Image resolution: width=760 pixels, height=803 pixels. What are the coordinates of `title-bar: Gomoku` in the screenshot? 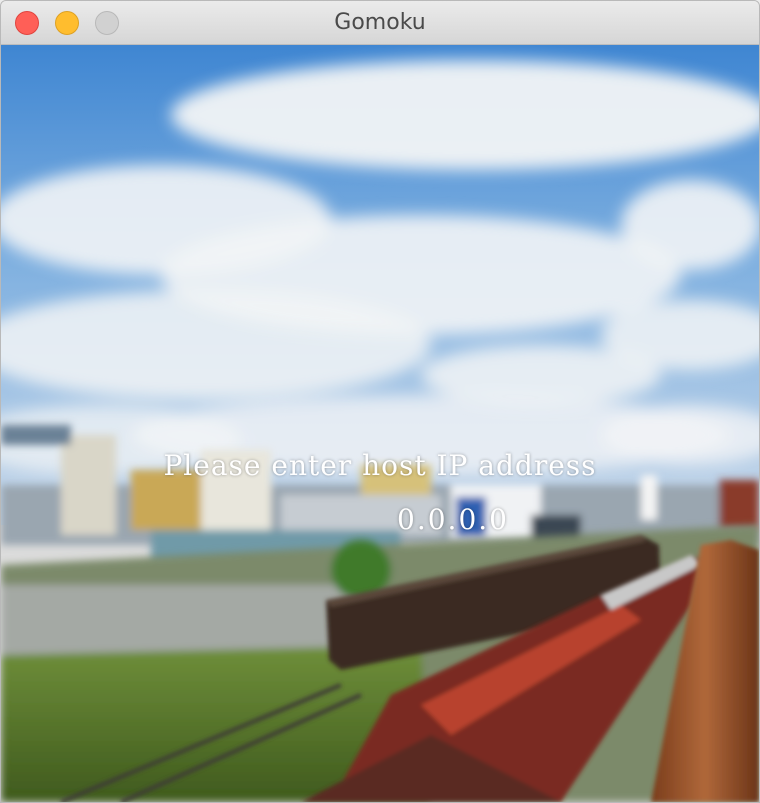 It's located at (380, 23).